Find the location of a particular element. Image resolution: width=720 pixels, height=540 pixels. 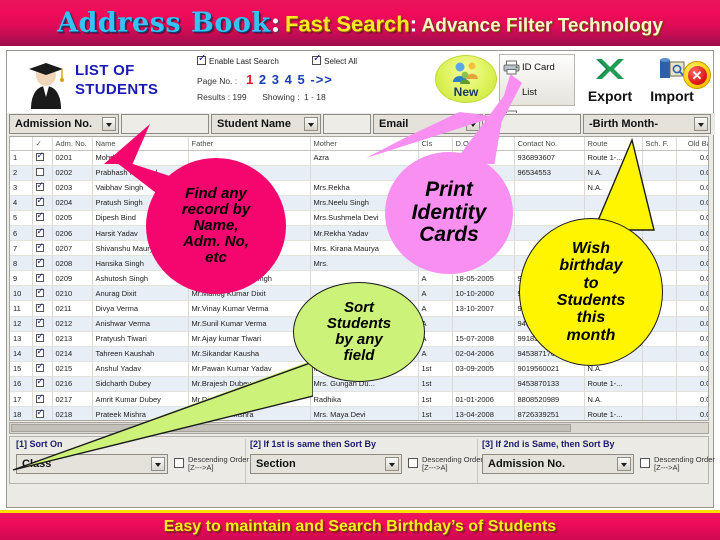

row-admission-no: 0207 is located at coordinates (72, 248).